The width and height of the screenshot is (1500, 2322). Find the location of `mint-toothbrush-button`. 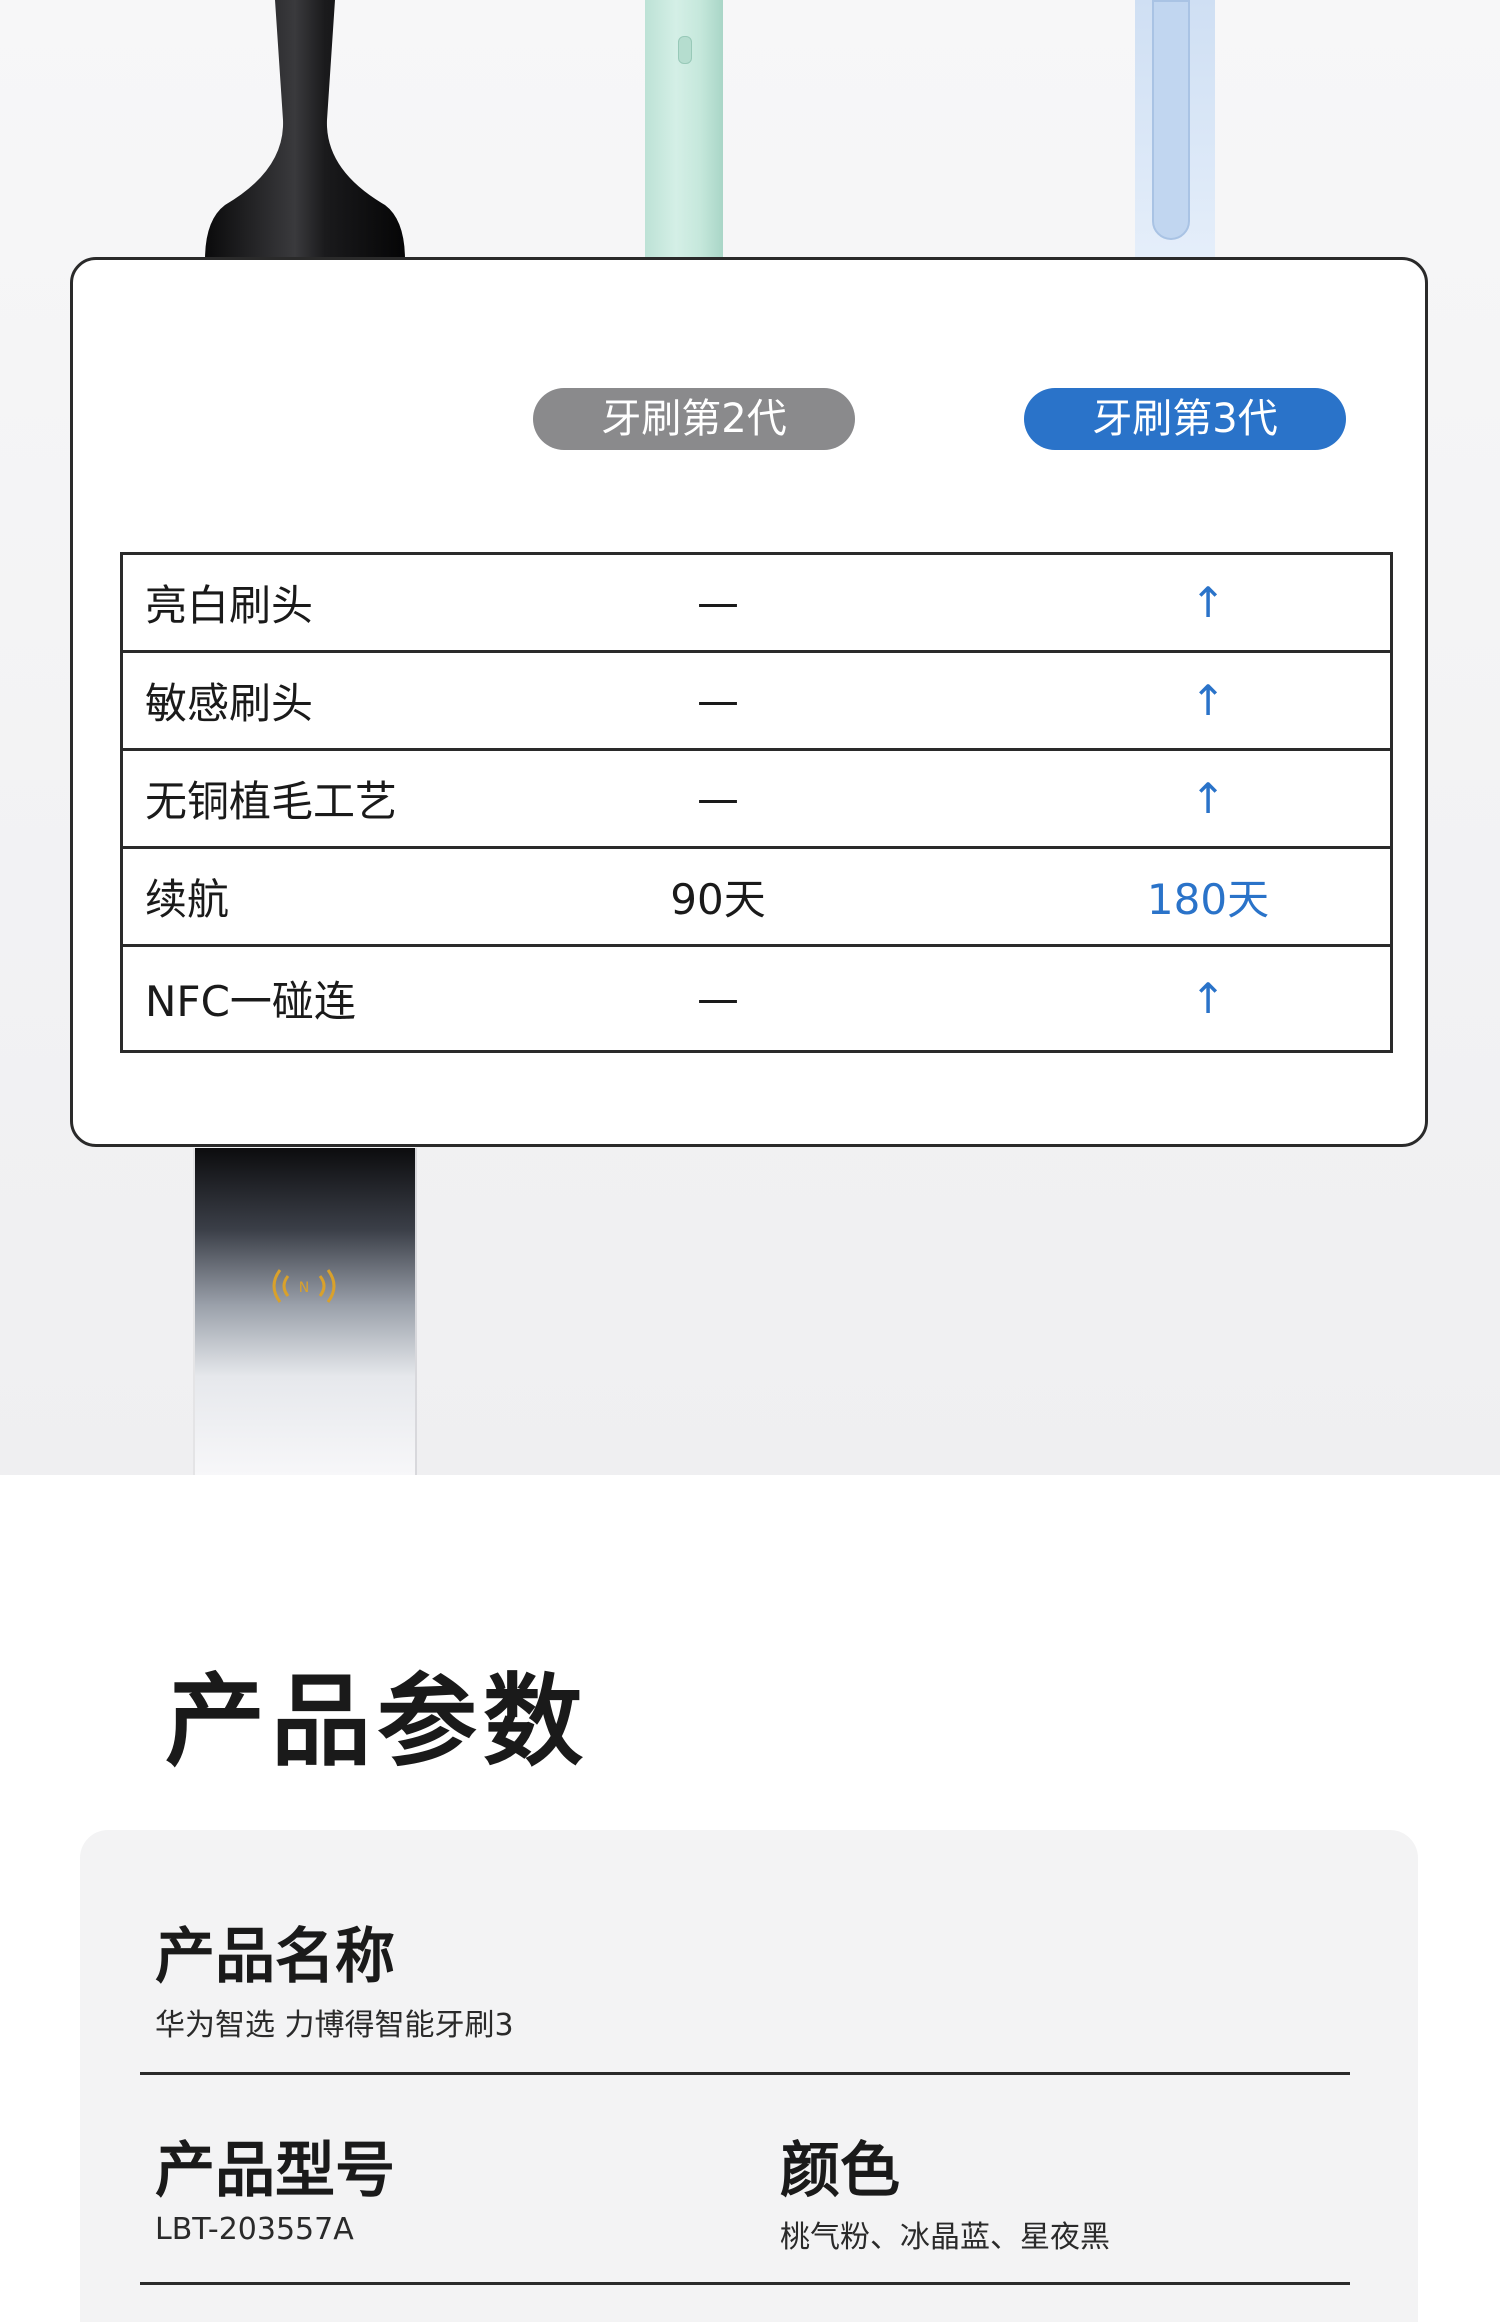

mint-toothbrush-button is located at coordinates (685, 50).